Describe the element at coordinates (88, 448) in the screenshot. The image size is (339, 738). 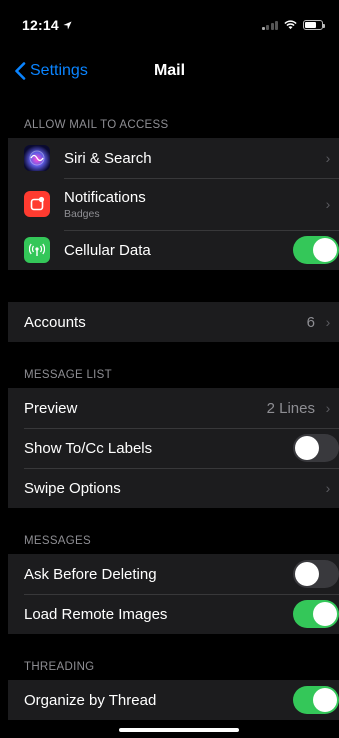
I see `show-tocc-label: Show To/Cc Labels` at that location.